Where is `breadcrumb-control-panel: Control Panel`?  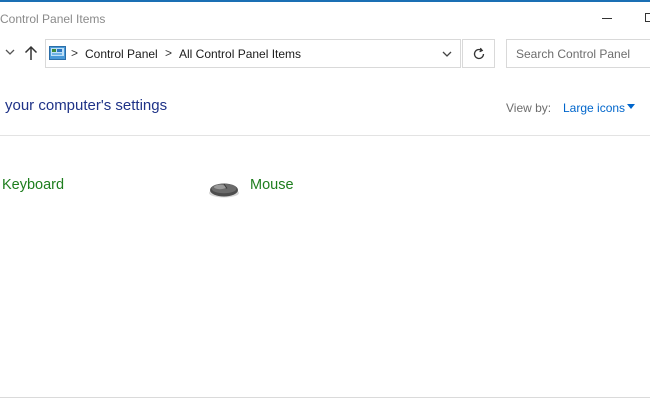 breadcrumb-control-panel: Control Panel is located at coordinates (121, 54).